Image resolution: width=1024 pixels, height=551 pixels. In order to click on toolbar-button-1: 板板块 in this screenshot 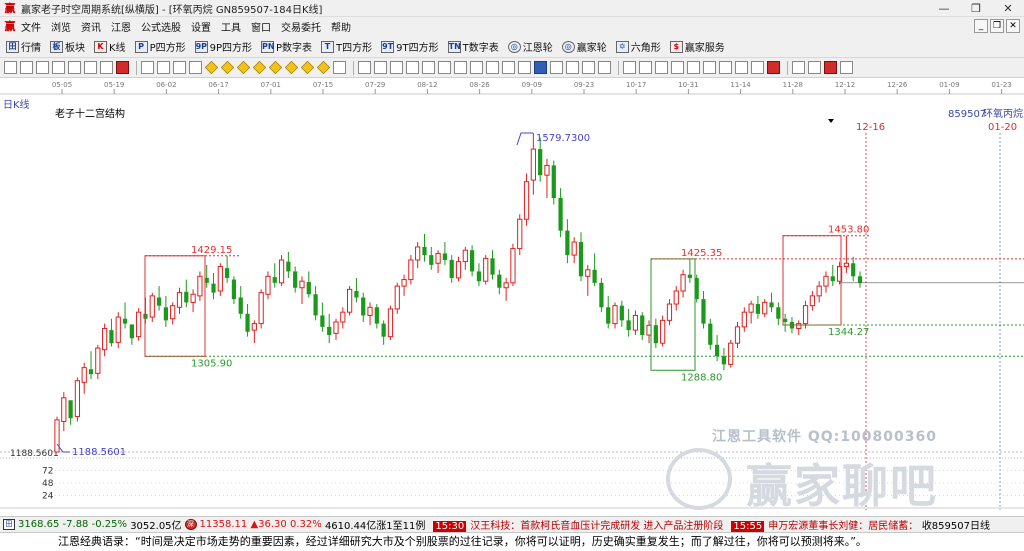, I will do `click(67, 46)`.